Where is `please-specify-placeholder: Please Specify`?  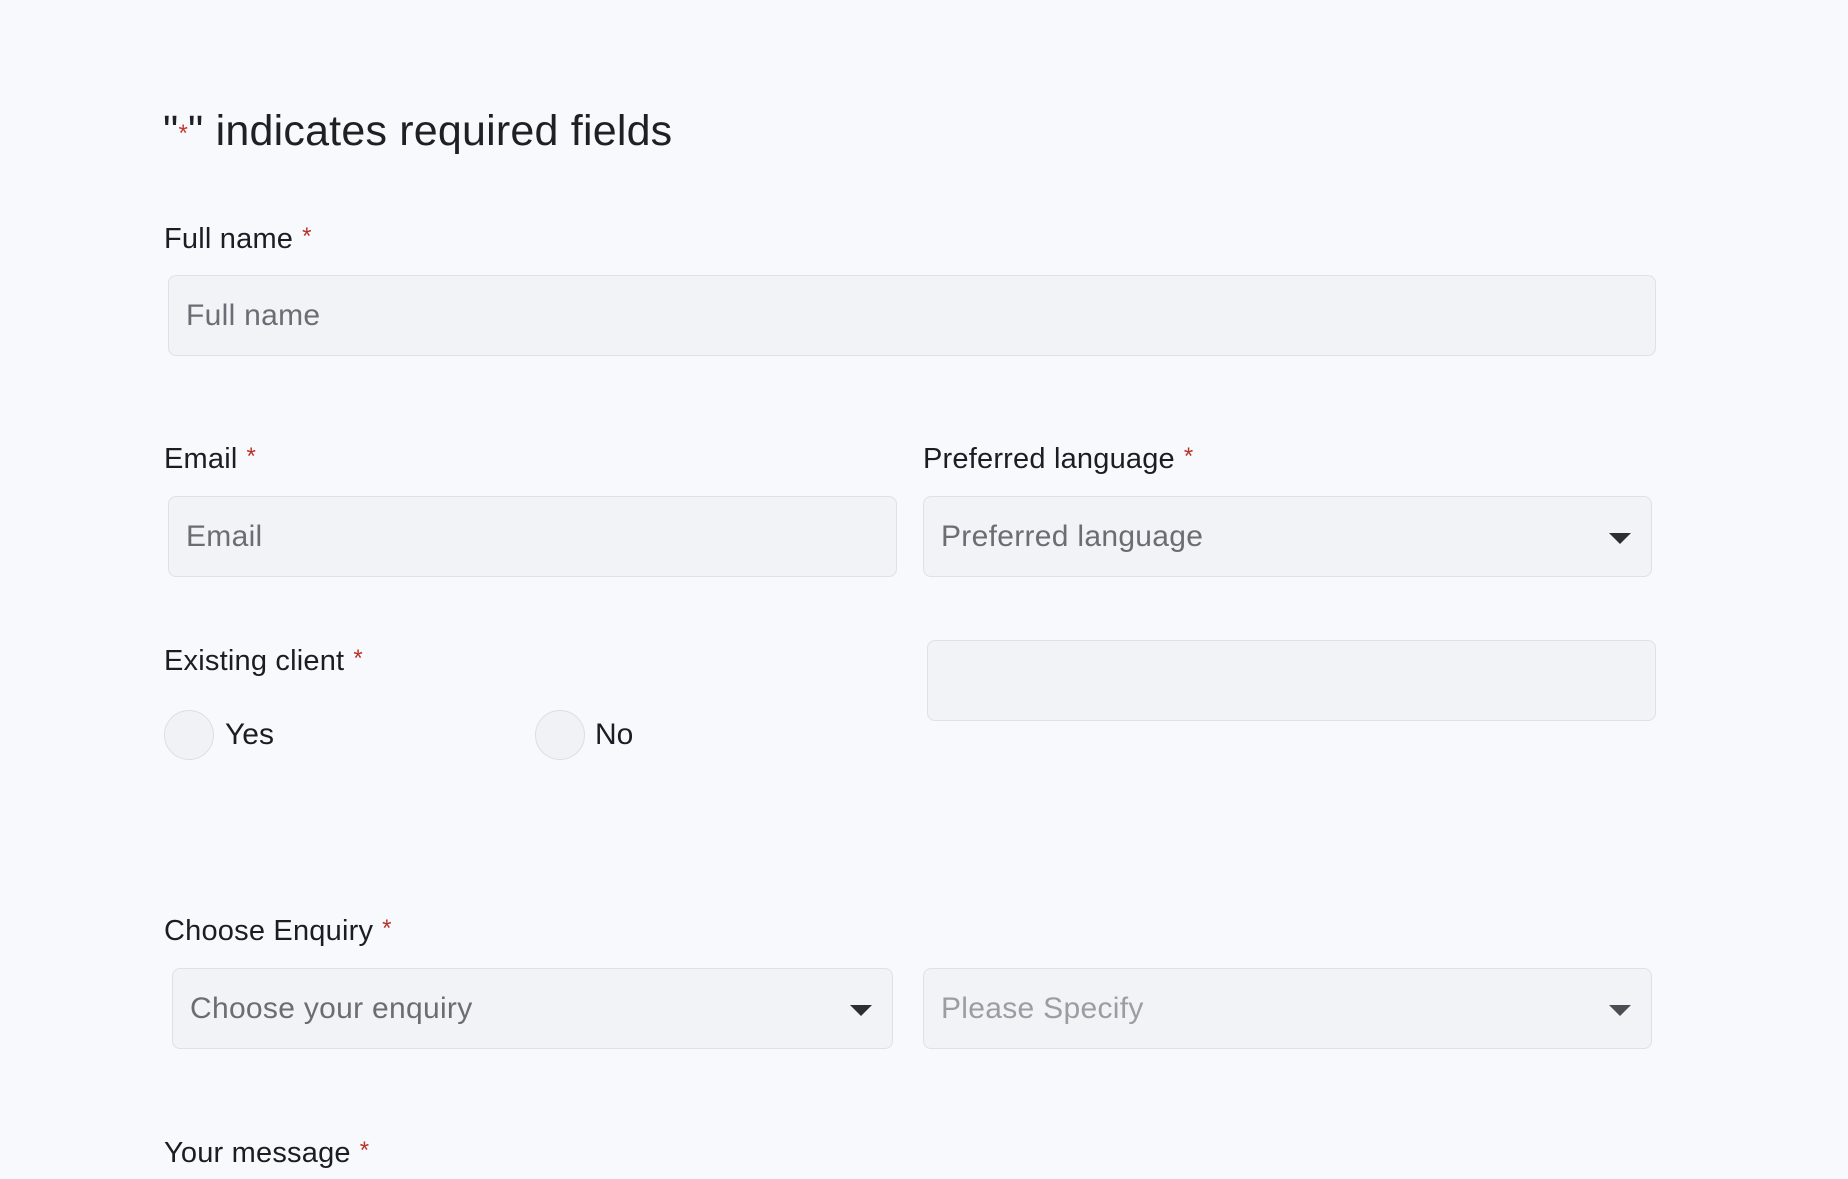 please-specify-placeholder: Please Specify is located at coordinates (1042, 1008).